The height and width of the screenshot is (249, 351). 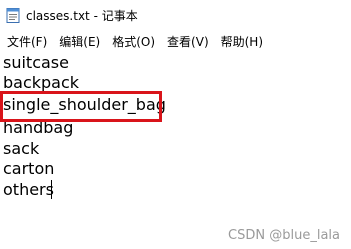 What do you see at coordinates (81, 106) in the screenshot?
I see `red-highlight-box` at bounding box center [81, 106].